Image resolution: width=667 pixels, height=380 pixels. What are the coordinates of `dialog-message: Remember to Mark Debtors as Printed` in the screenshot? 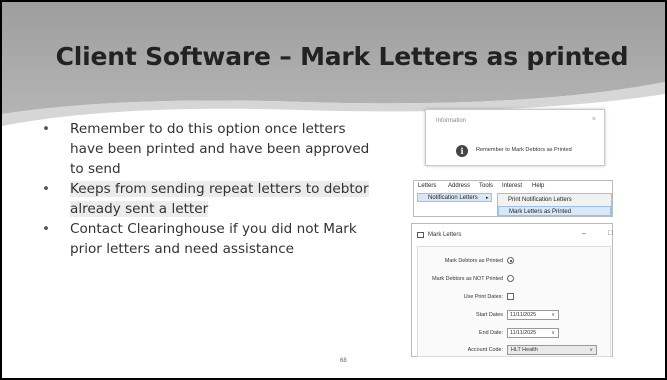 It's located at (524, 150).